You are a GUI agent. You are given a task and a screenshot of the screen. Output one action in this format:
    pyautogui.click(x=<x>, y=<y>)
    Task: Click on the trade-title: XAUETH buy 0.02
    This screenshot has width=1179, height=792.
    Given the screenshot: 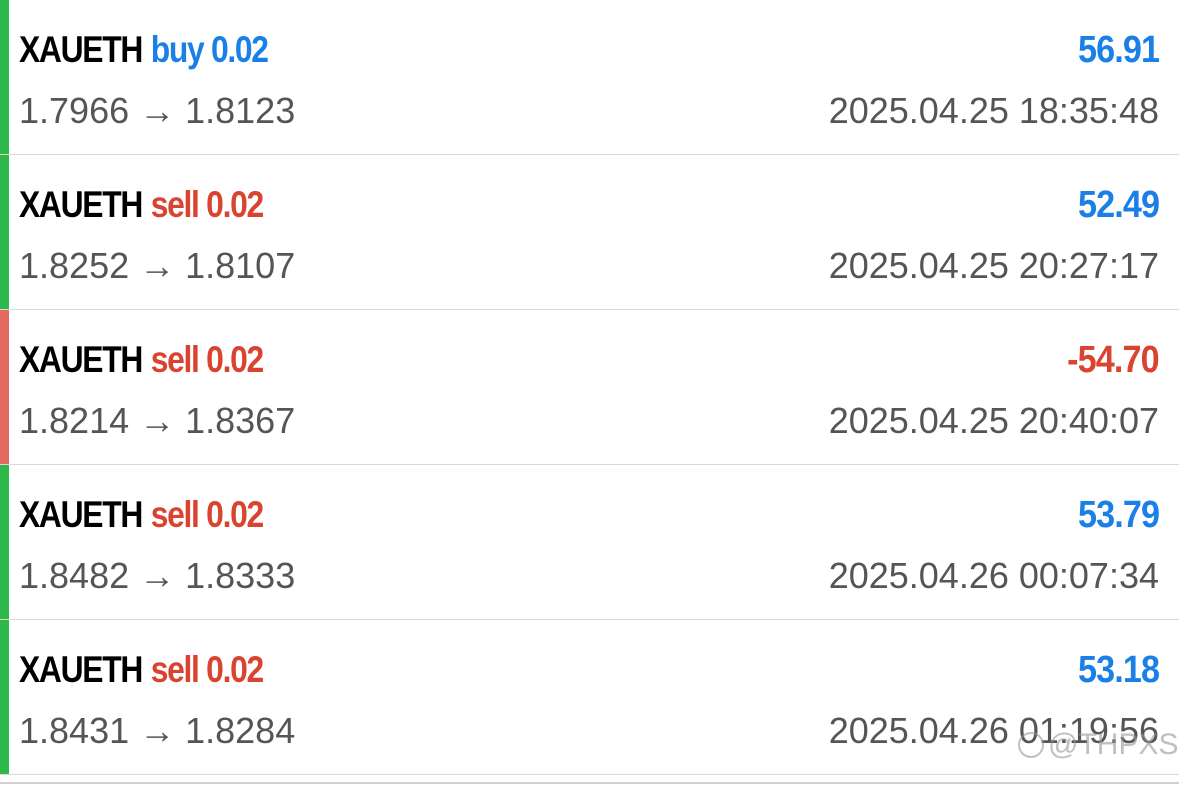 What is the action you would take?
    pyautogui.click(x=144, y=50)
    